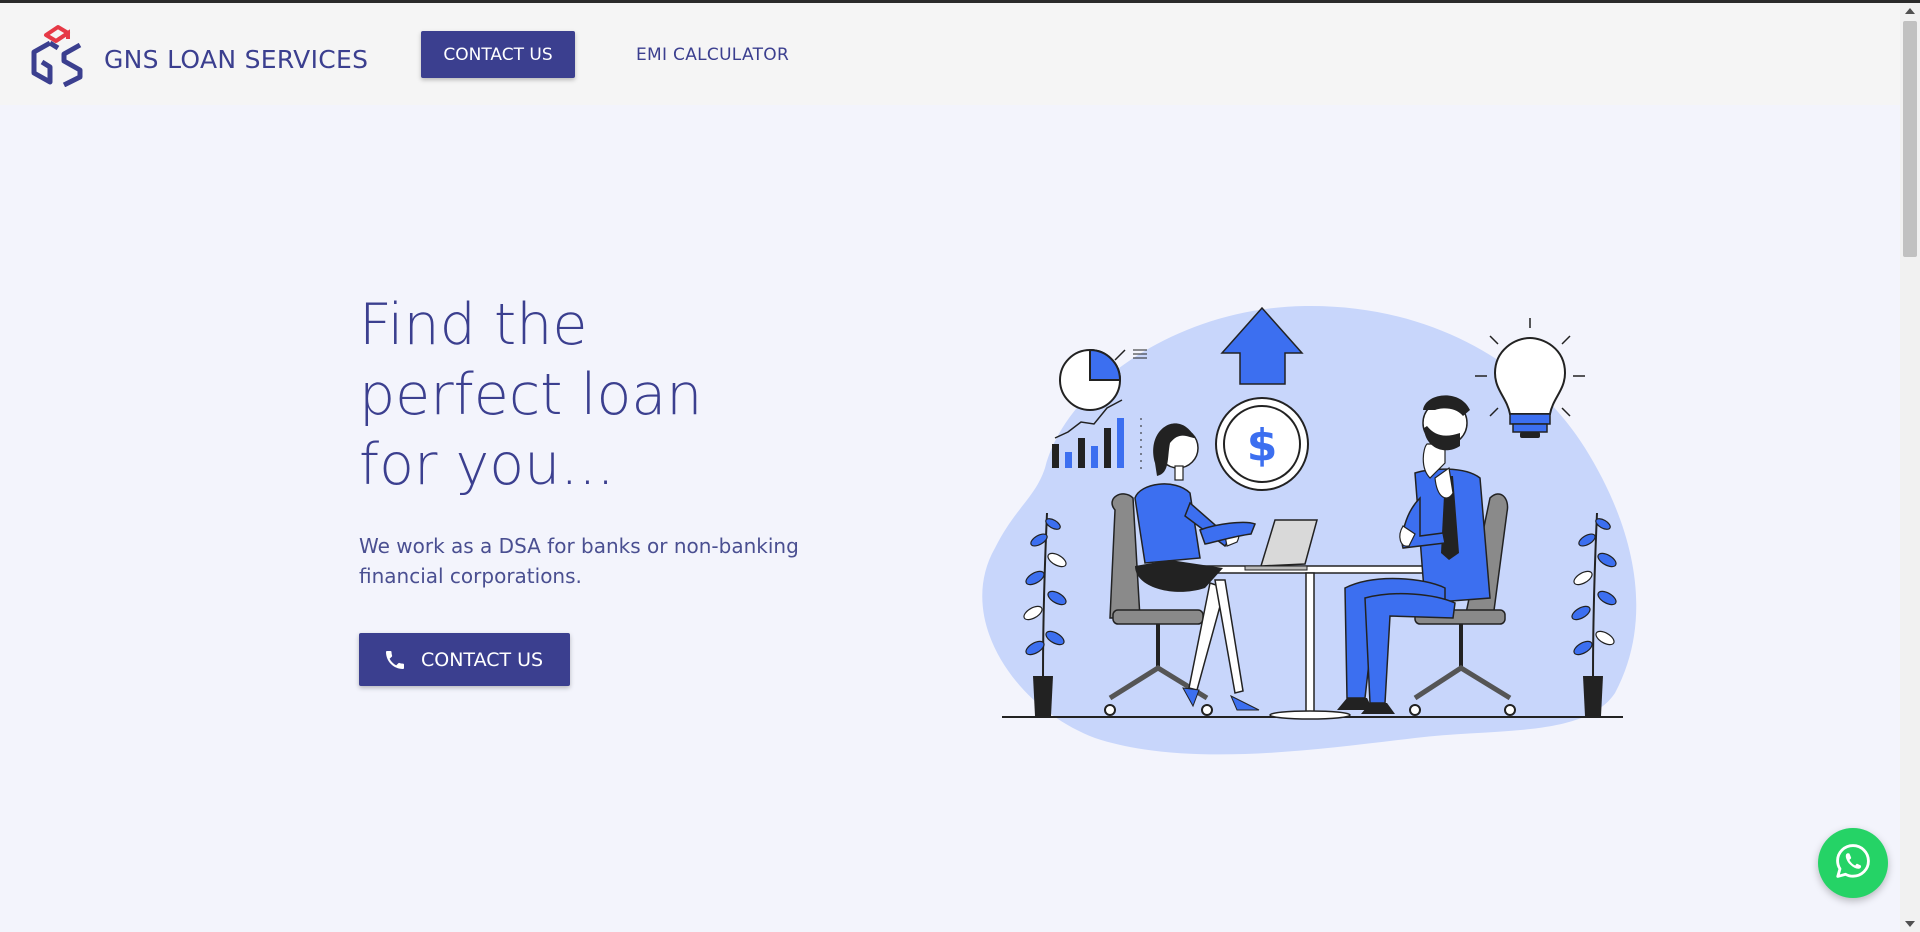 The image size is (1920, 932). Describe the element at coordinates (1910, 467) in the screenshot. I see `vertical-scrollbar` at that location.